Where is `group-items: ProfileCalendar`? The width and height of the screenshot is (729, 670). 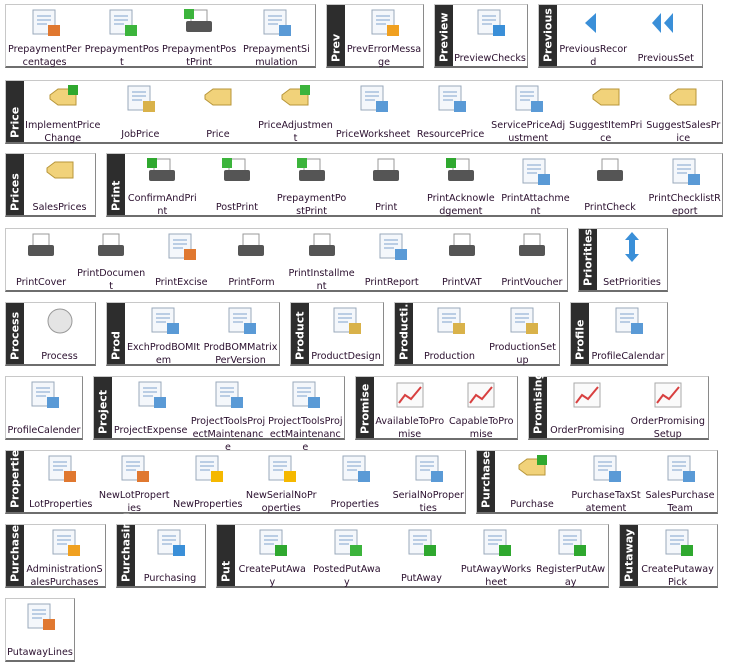
group-items: ProfileCalendar is located at coordinates (628, 333).